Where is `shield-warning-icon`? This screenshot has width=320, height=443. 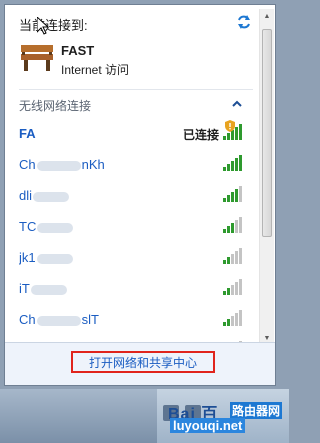 shield-warning-icon is located at coordinates (230, 126).